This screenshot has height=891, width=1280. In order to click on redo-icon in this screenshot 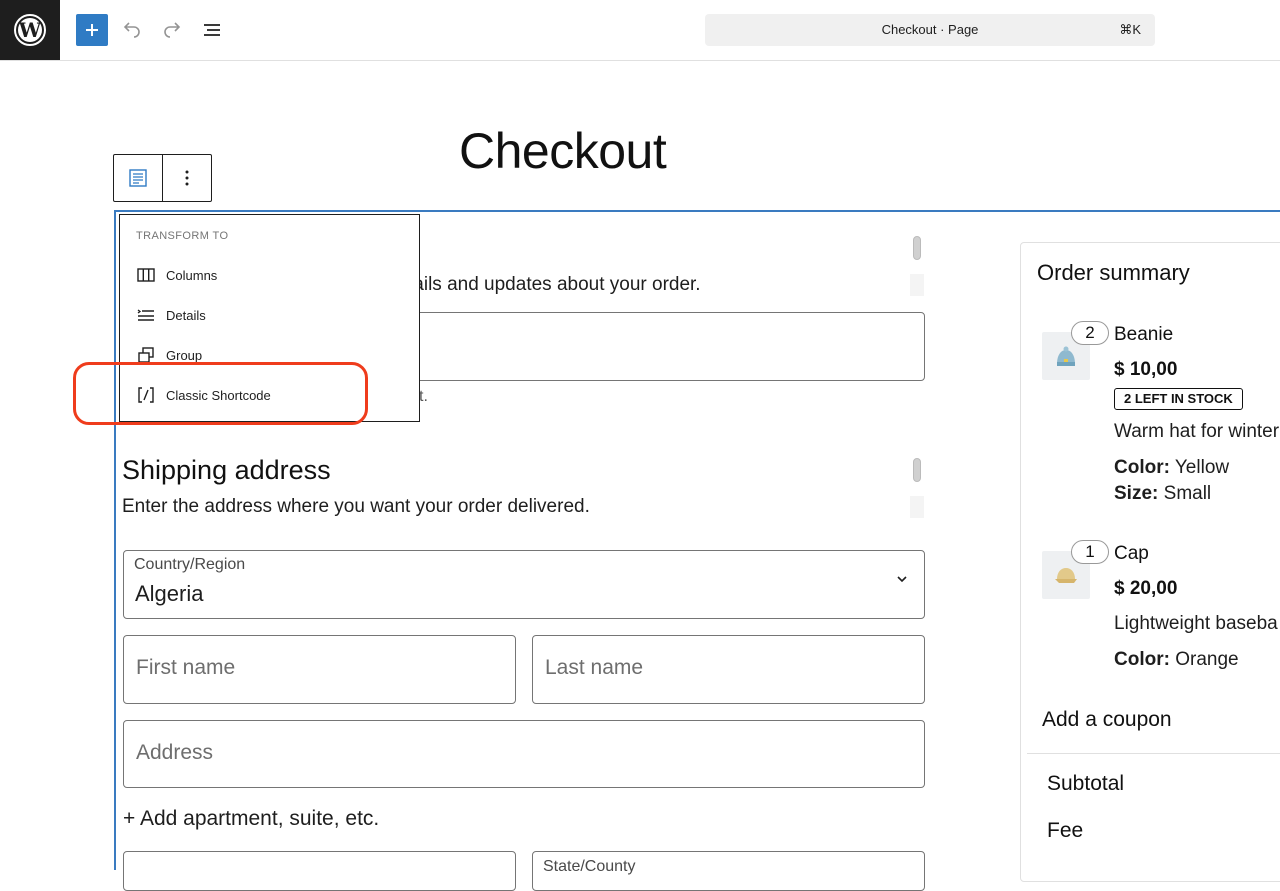, I will do `click(172, 30)`.